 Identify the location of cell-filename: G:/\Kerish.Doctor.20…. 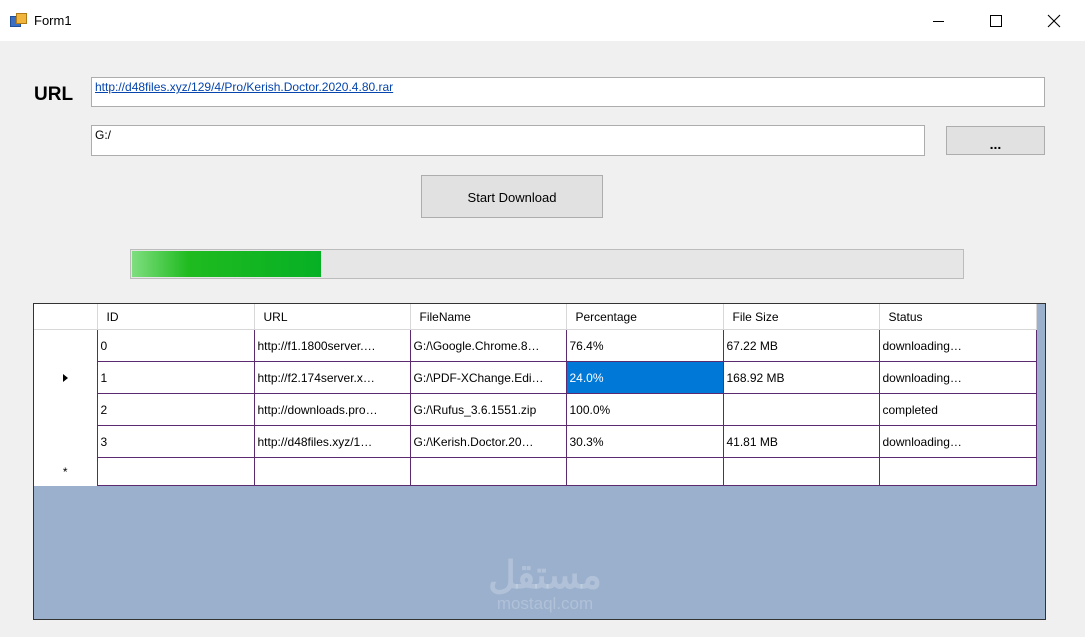
(488, 441).